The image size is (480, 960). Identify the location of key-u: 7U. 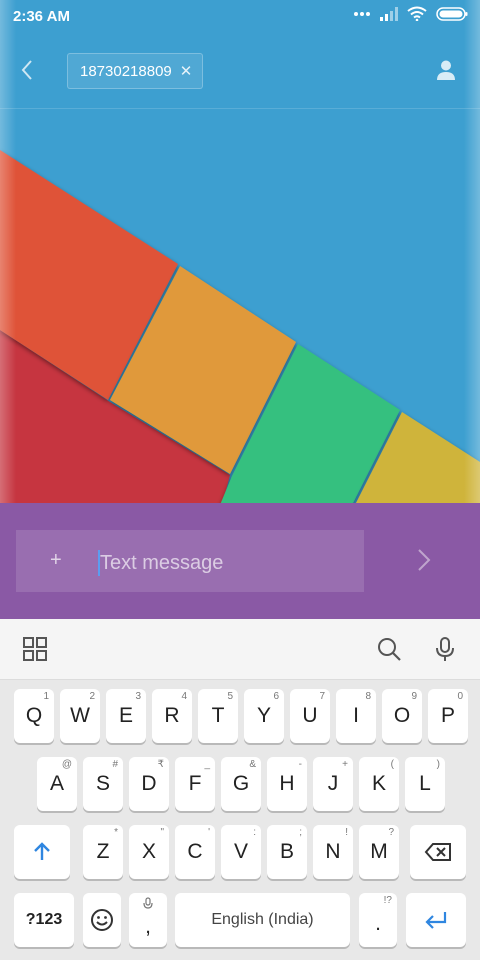
(310, 716).